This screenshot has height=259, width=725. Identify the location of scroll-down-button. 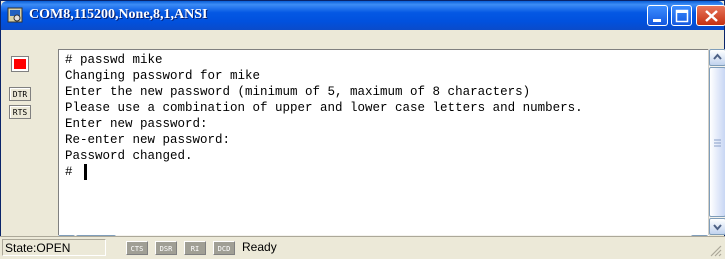
(717, 226).